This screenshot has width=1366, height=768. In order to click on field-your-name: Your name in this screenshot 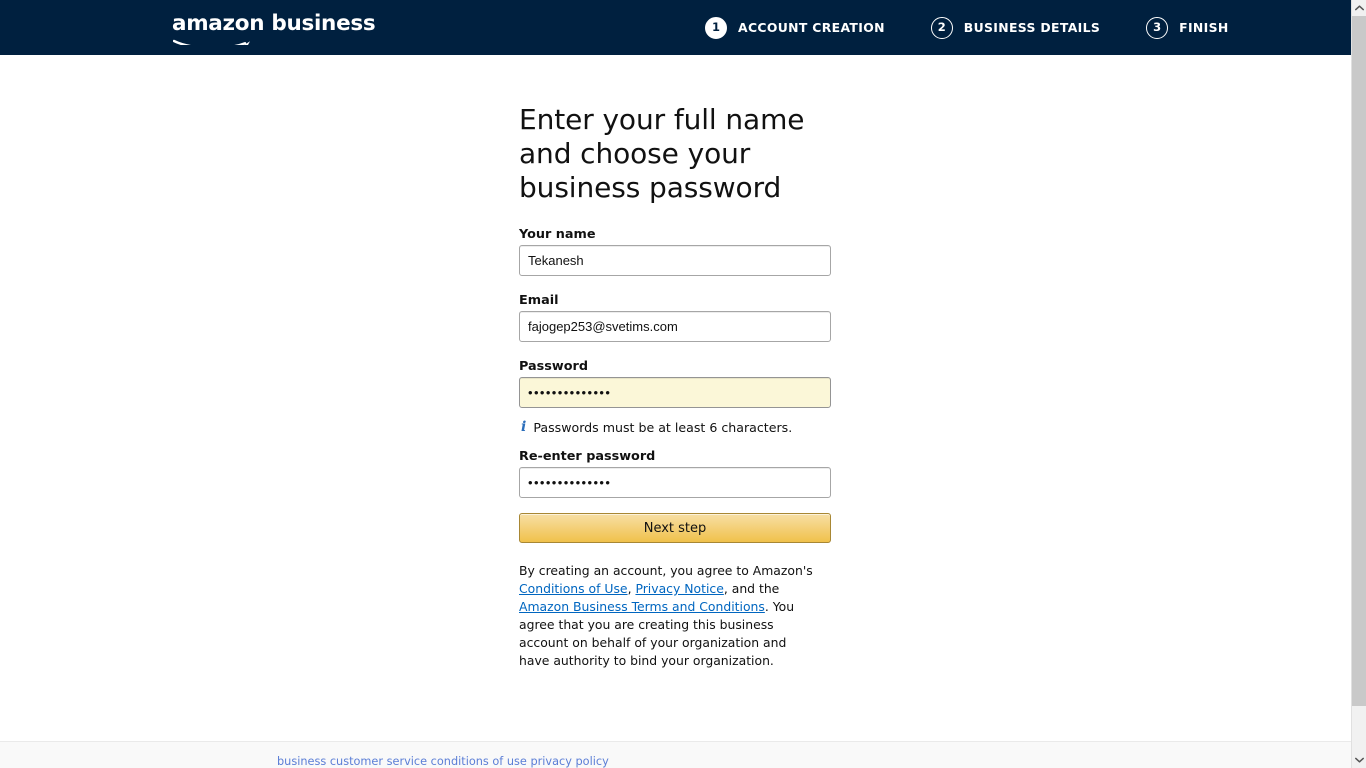, I will do `click(676, 251)`.